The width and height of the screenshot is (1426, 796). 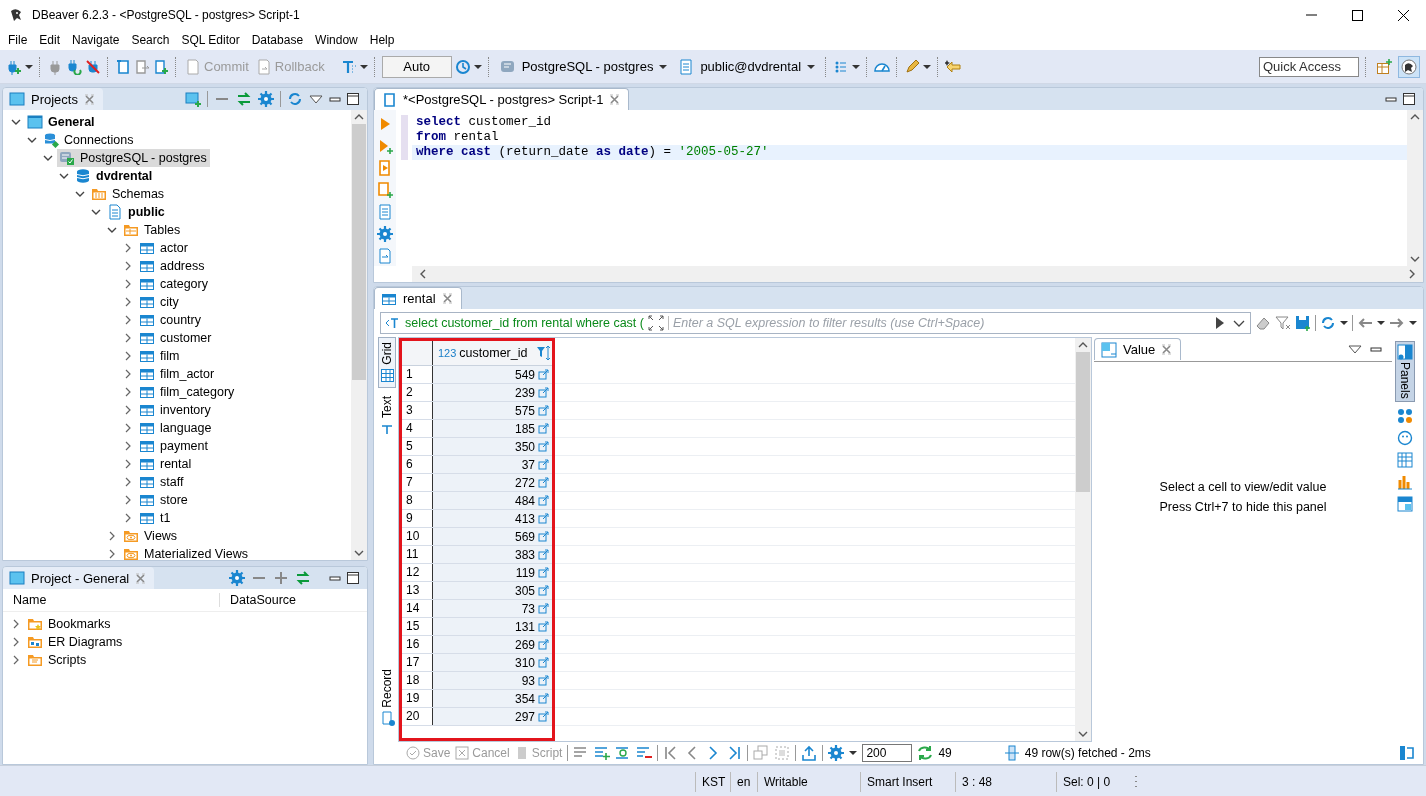 What do you see at coordinates (1405, 503) in the screenshot?
I see `layout-icon` at bounding box center [1405, 503].